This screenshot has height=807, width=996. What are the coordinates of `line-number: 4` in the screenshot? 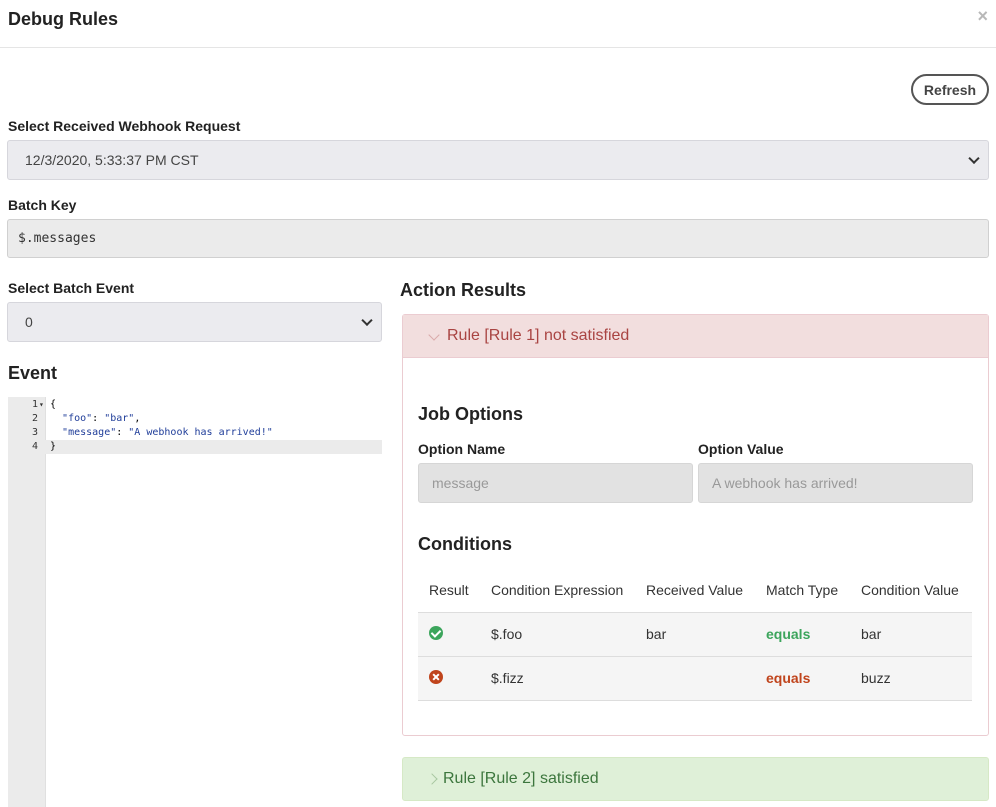 It's located at (34, 446).